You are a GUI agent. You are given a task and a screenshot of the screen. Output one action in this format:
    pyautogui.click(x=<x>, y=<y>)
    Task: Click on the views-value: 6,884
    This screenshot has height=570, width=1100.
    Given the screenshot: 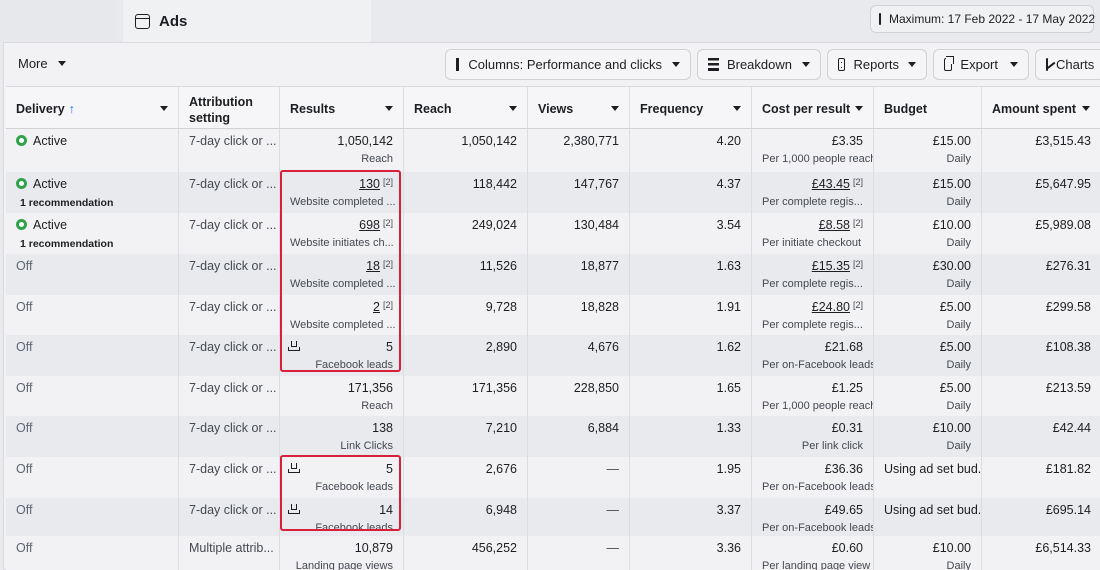 What is the action you would take?
    pyautogui.click(x=603, y=428)
    